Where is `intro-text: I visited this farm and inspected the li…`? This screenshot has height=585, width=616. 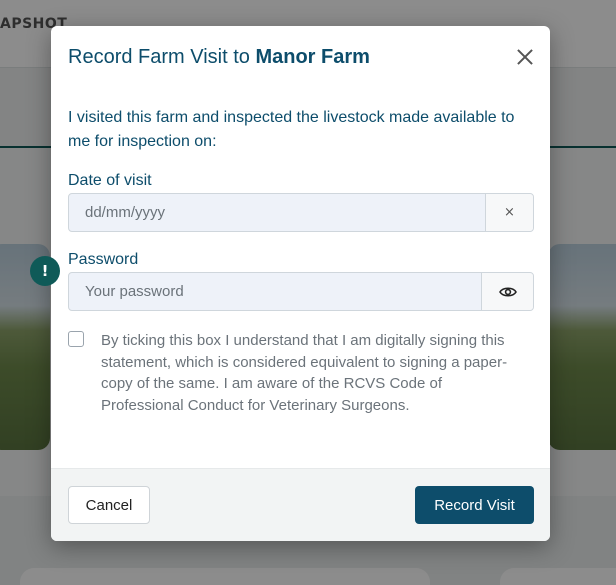
intro-text: I visited this farm and inspected the li… is located at coordinates (291, 129).